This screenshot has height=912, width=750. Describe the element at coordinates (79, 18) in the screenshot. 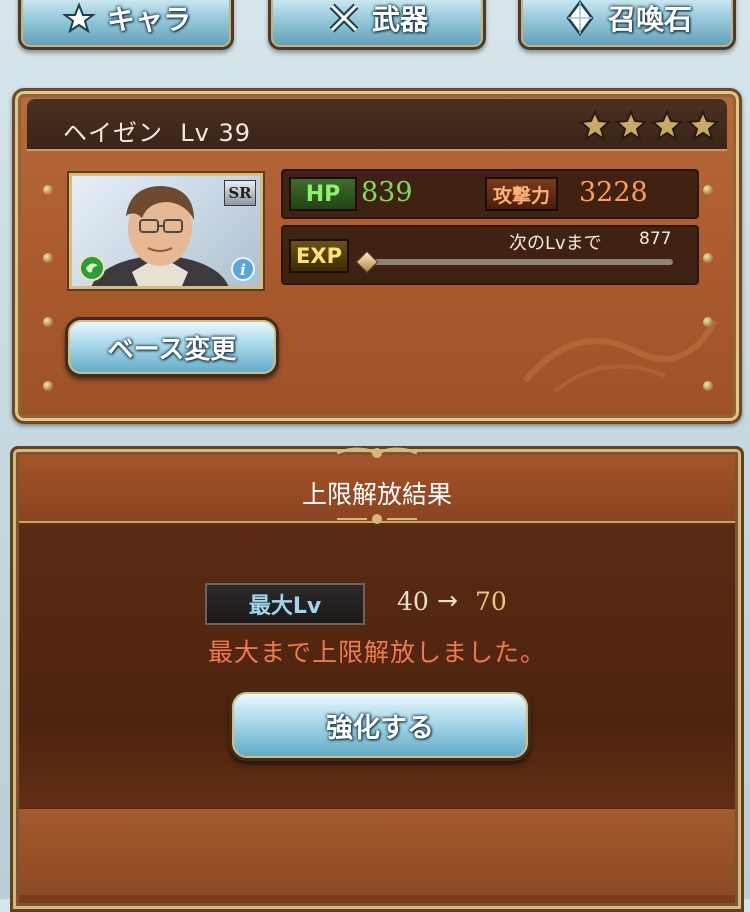

I see `character-emblem-icon` at that location.